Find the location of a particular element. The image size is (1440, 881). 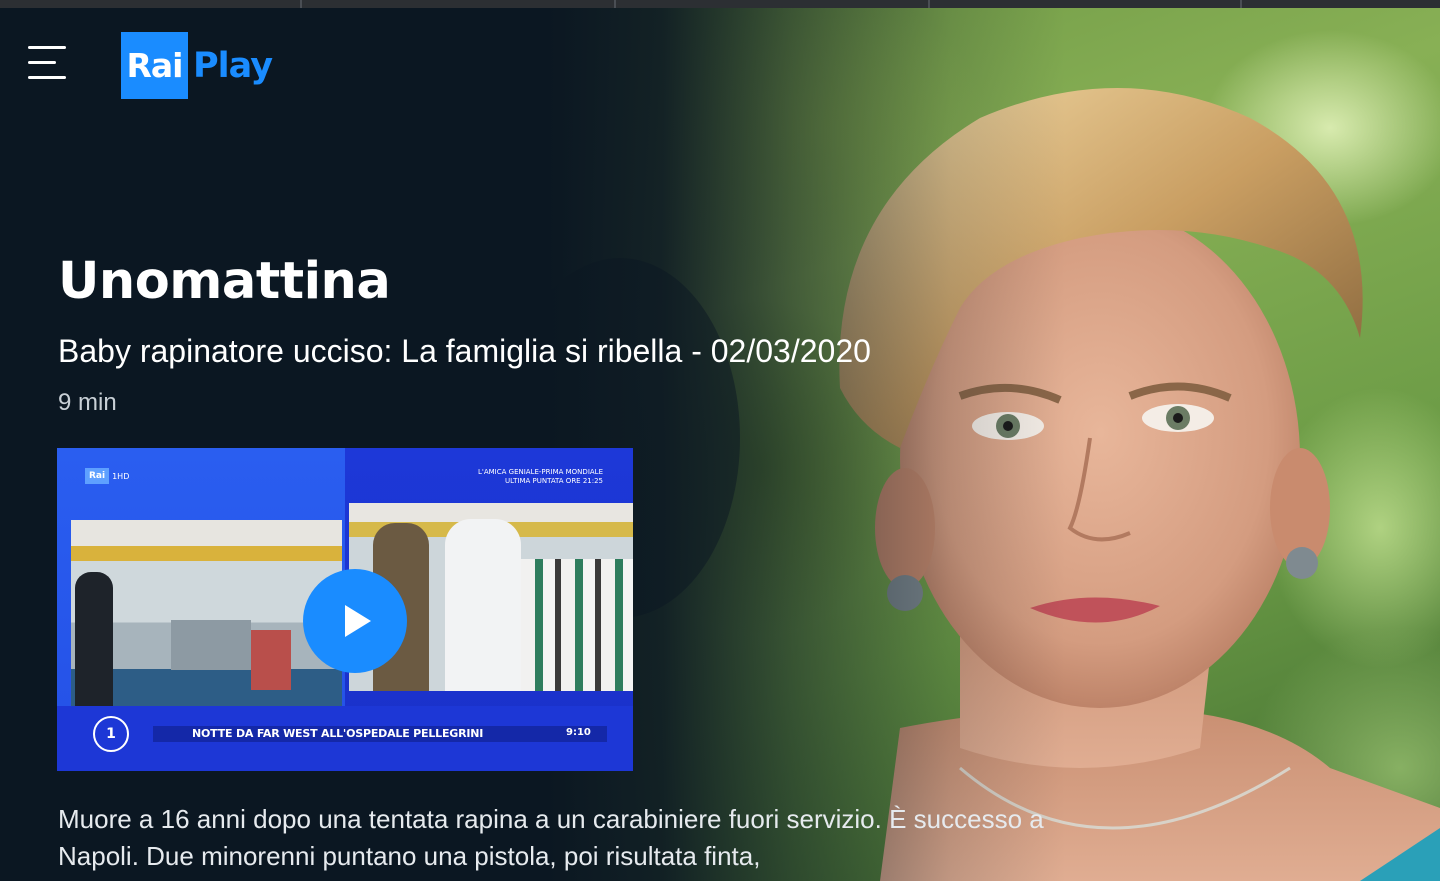

play-button is located at coordinates (355, 621).